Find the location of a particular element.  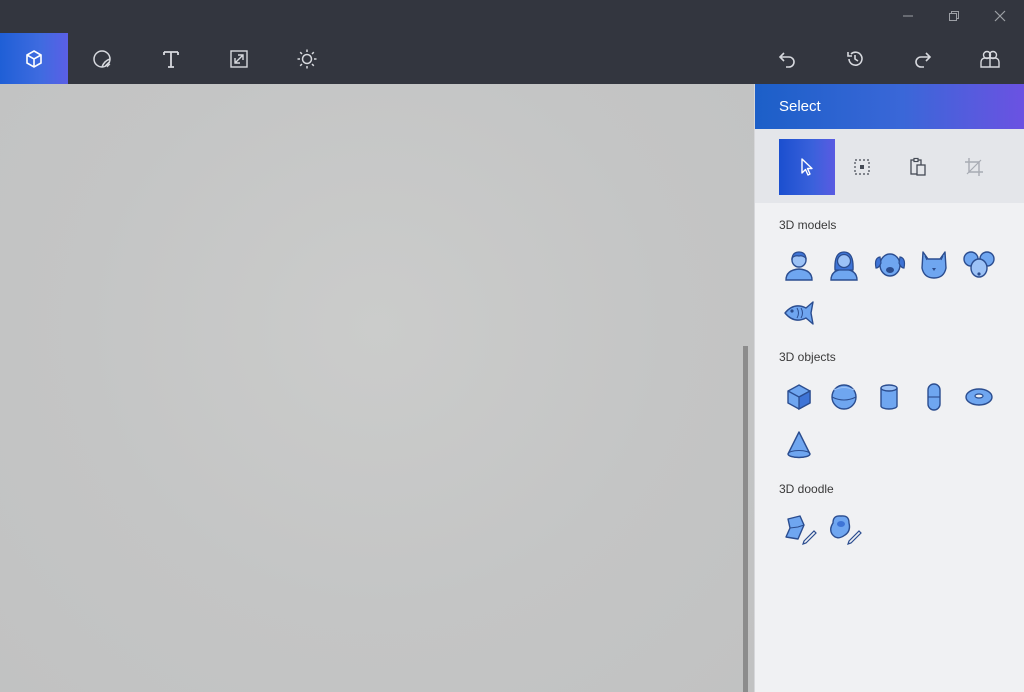

cone-icon is located at coordinates (799, 445).